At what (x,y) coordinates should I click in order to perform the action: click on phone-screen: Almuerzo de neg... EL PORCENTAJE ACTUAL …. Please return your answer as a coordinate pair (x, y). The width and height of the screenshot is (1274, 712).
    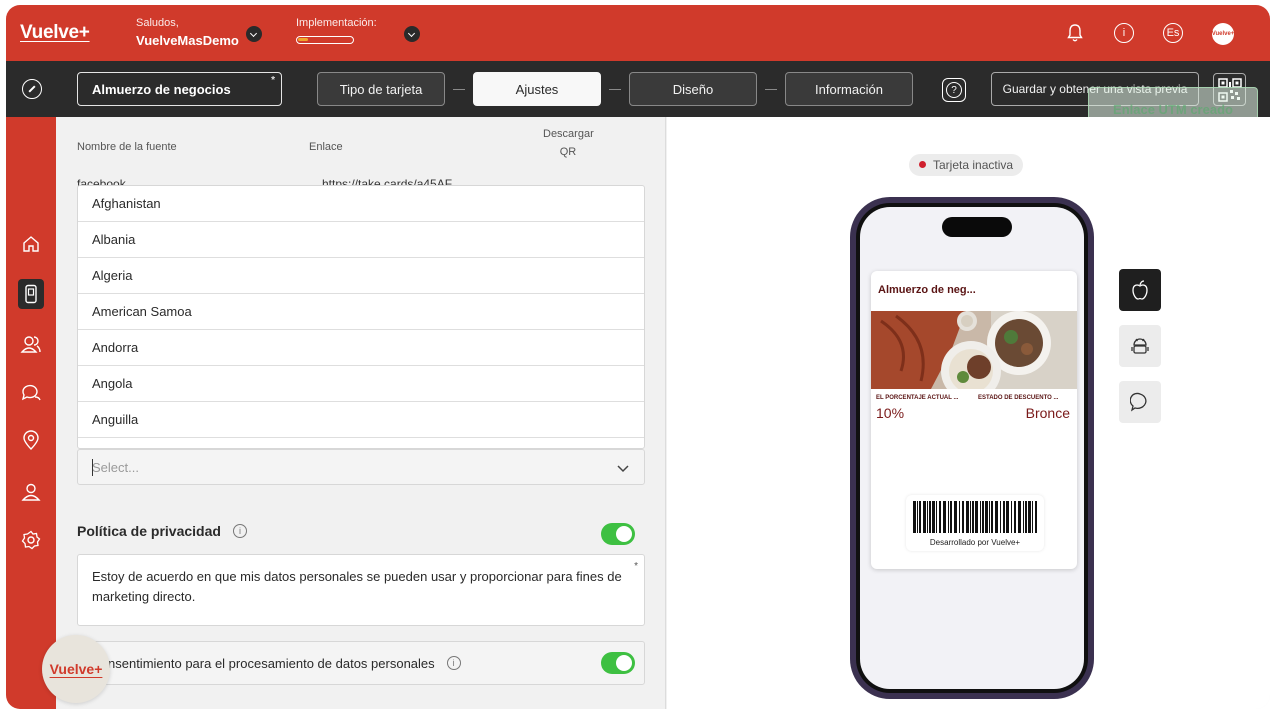
    Looking at the image, I should click on (972, 448).